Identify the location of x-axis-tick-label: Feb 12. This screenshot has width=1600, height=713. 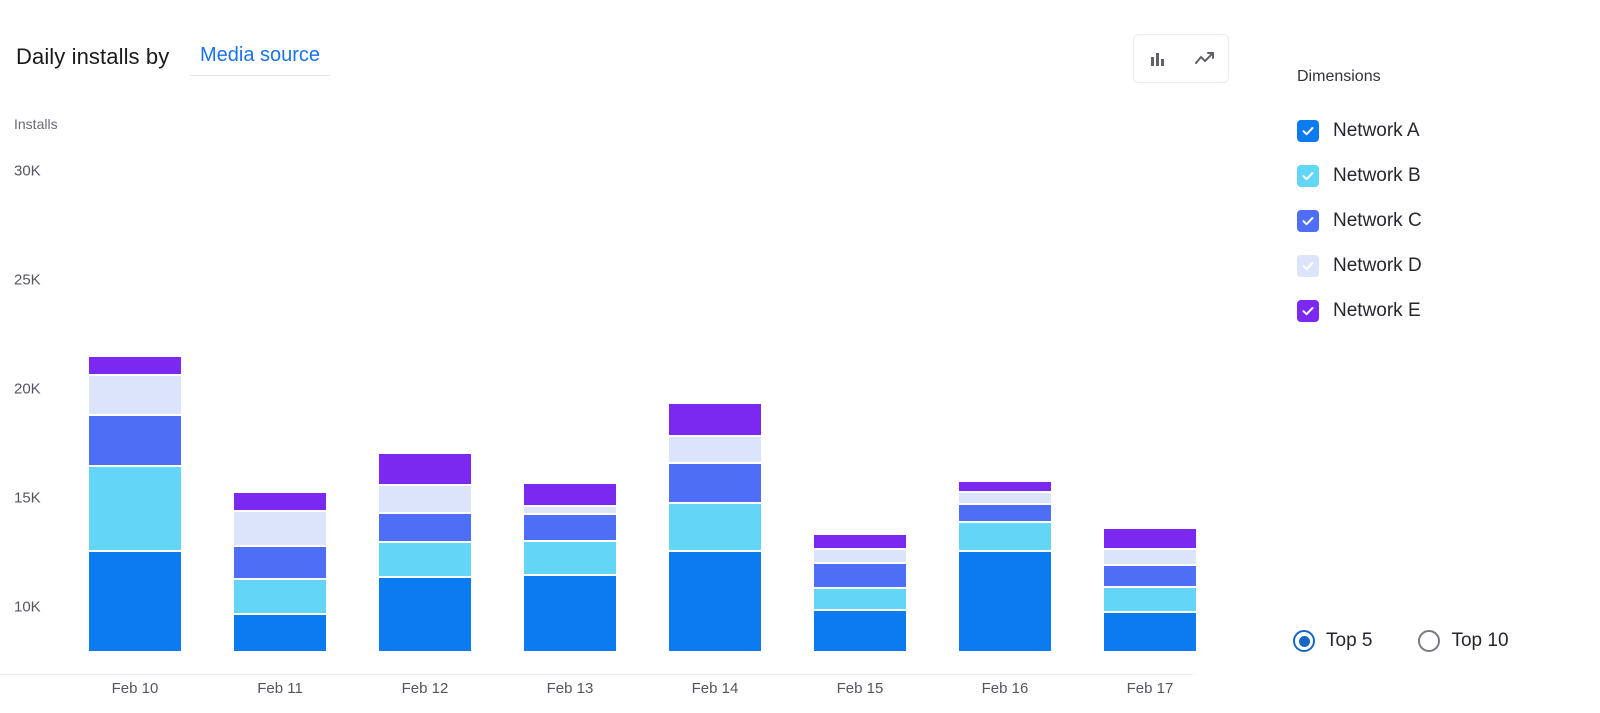
(425, 688).